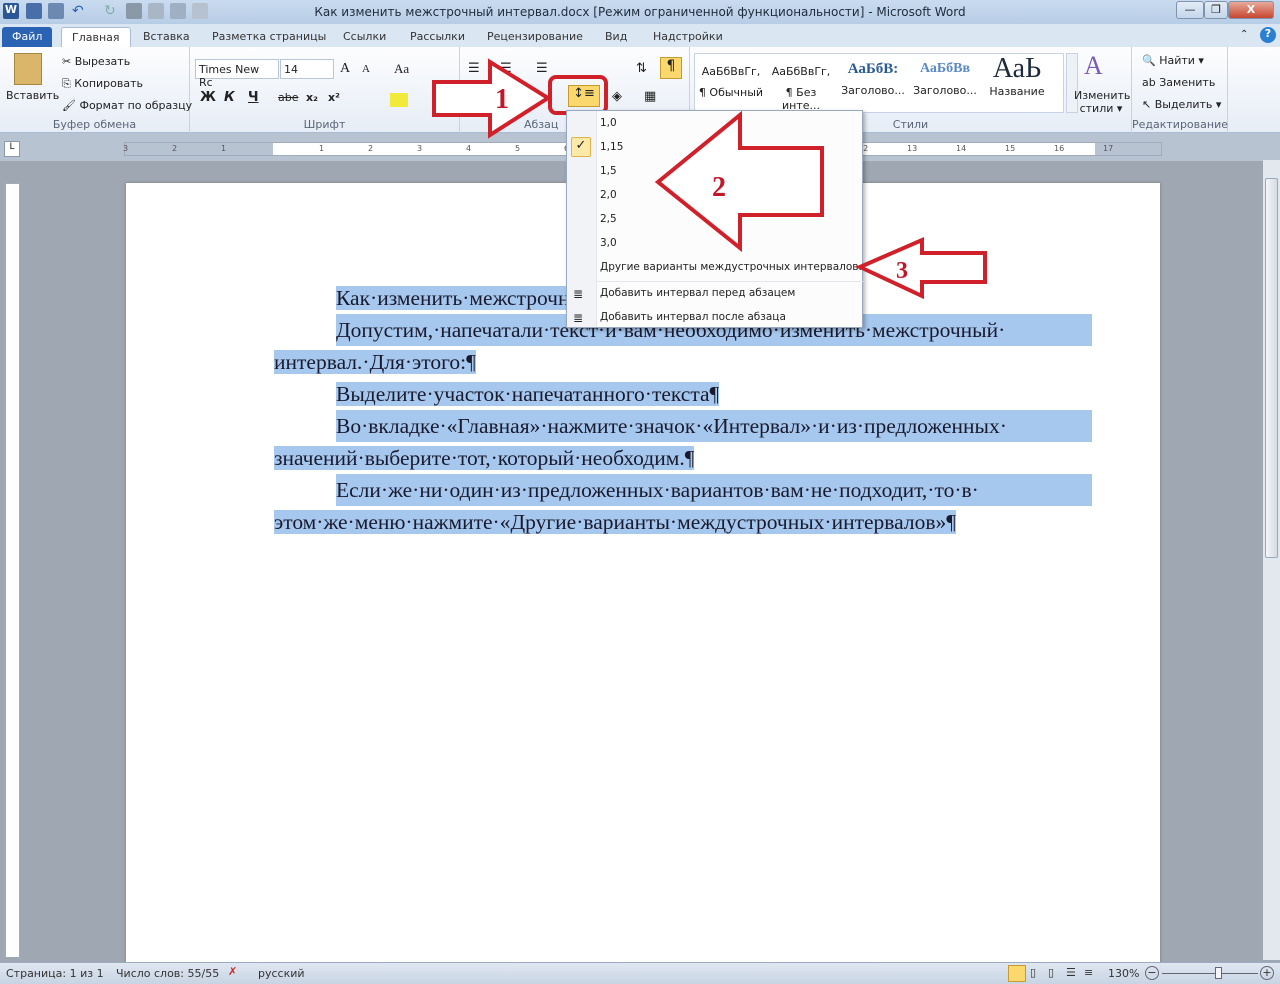  I want to click on outline-view-icon: ☰, so click(1071, 972).